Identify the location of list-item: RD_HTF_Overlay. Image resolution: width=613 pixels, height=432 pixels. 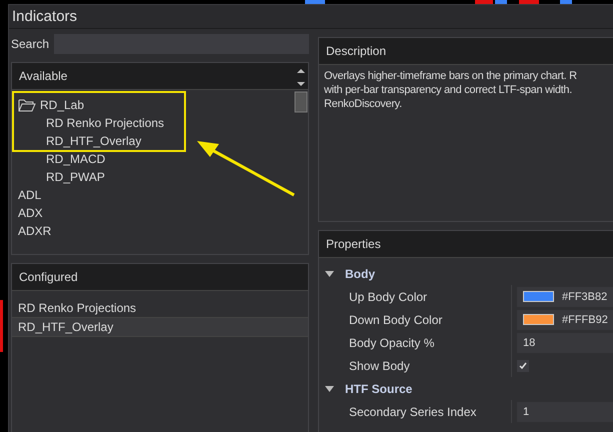
(160, 327).